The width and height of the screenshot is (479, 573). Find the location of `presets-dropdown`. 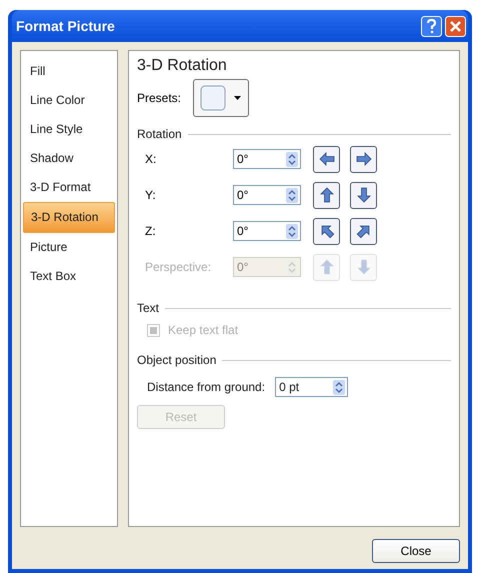

presets-dropdown is located at coordinates (221, 98).